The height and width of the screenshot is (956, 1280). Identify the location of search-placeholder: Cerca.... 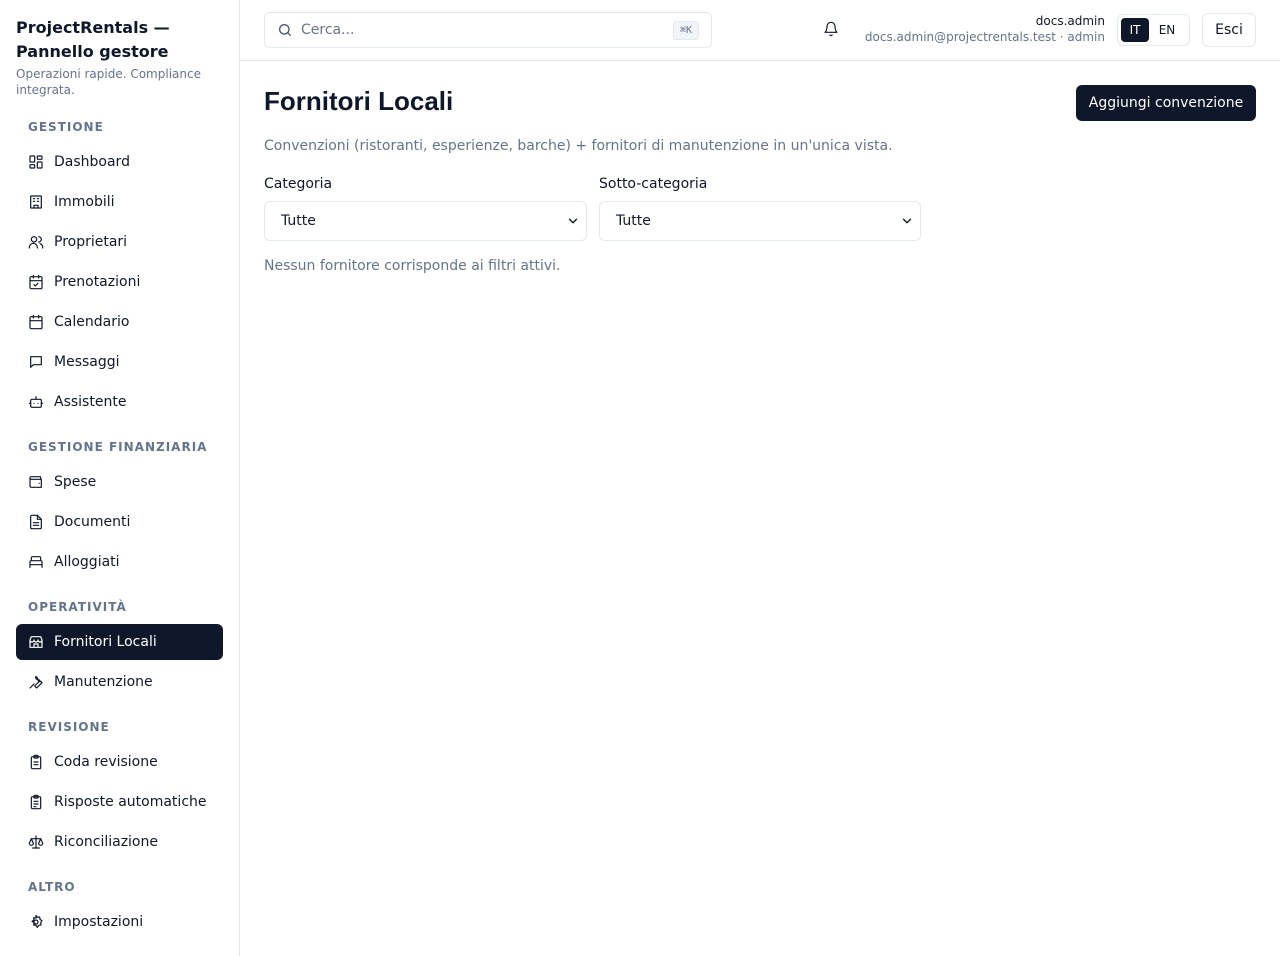
(328, 30).